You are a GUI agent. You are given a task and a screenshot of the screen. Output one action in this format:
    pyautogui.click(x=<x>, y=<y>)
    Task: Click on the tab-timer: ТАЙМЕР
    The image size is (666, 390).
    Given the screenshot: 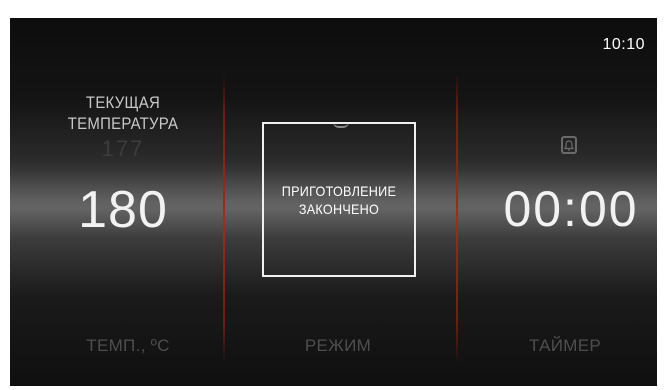 What is the action you would take?
    pyautogui.click(x=565, y=350)
    